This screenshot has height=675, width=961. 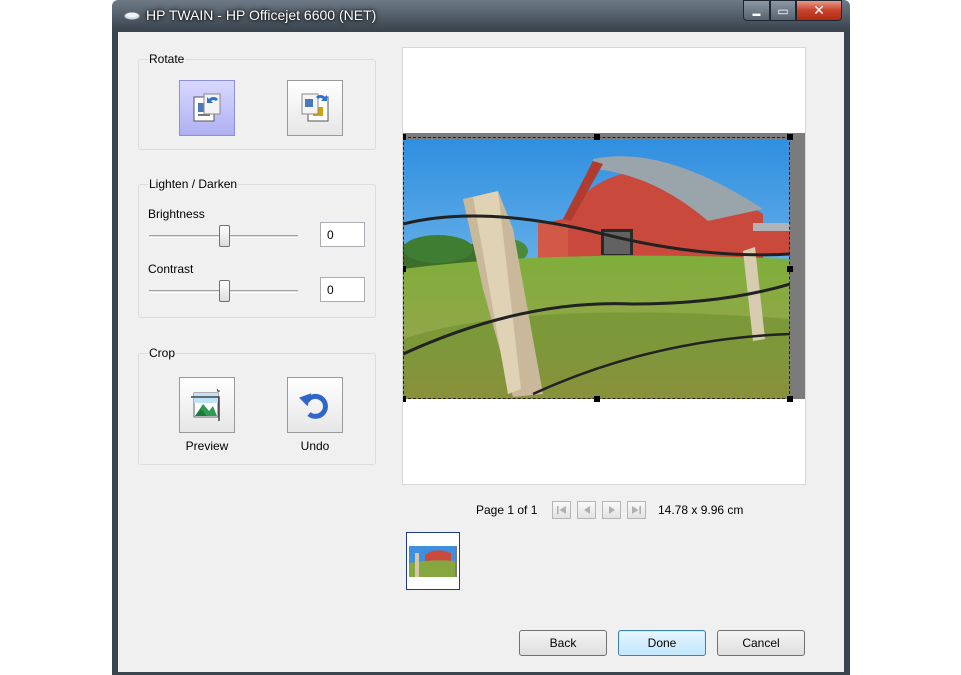 I want to click on crop-undo-button, so click(x=315, y=405).